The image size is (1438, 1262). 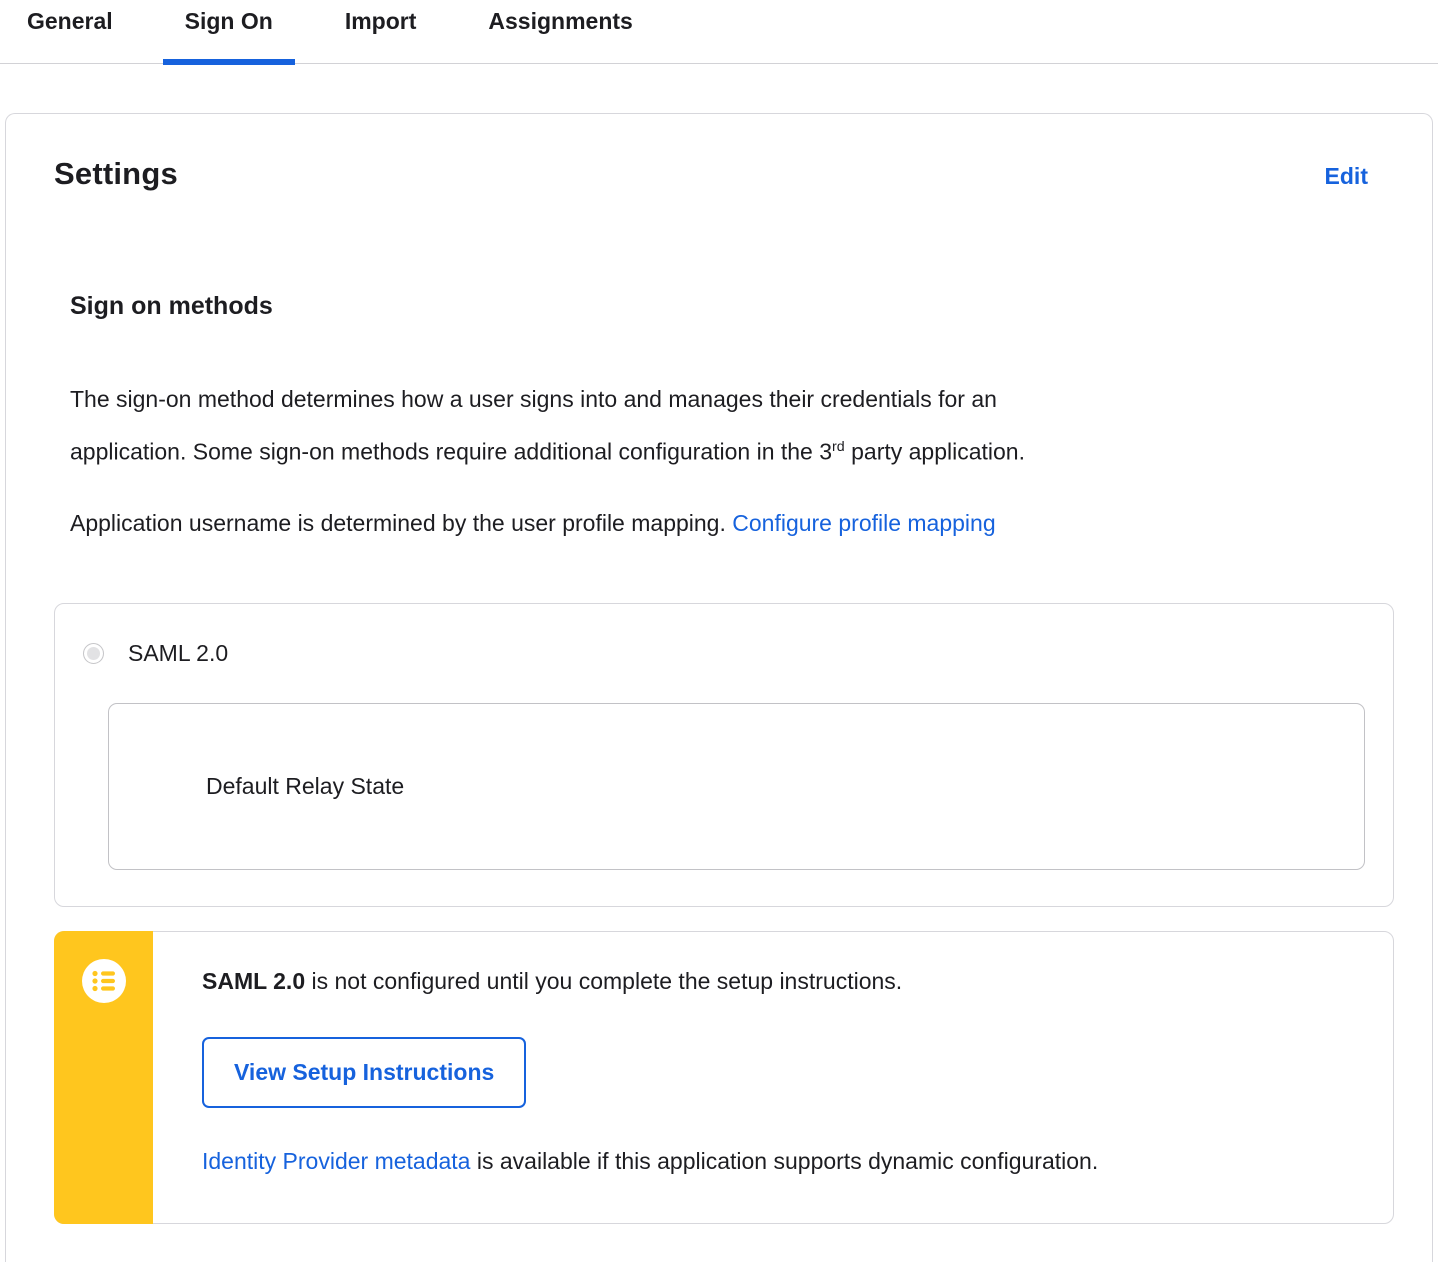 What do you see at coordinates (838, 447) in the screenshot?
I see `ordinal-superscript: rd` at bounding box center [838, 447].